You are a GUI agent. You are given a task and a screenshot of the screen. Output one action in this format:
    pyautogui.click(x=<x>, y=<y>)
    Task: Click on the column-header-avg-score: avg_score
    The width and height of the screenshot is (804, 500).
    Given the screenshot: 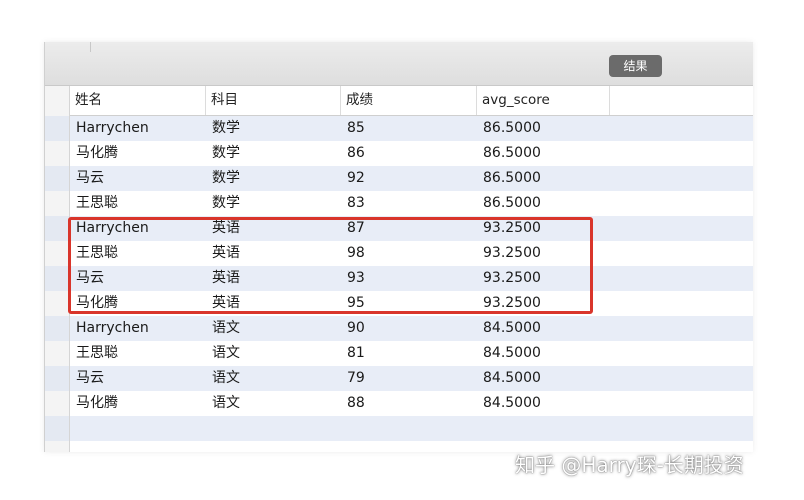 What is the action you would take?
    pyautogui.click(x=543, y=100)
    